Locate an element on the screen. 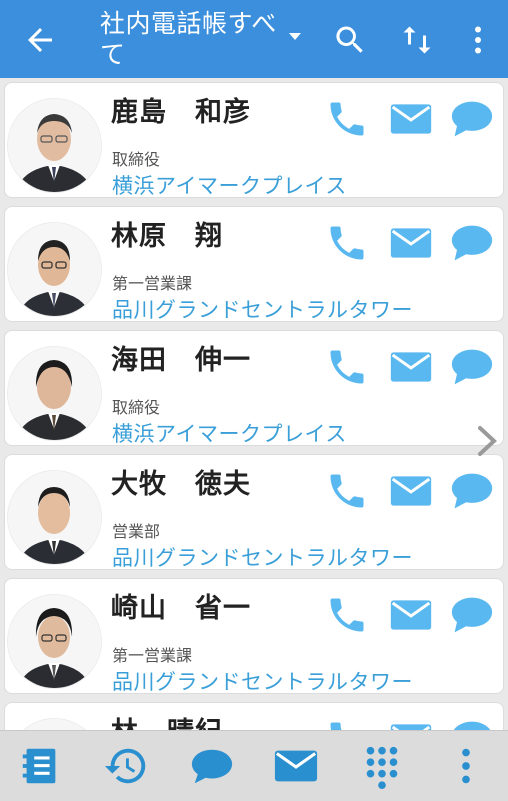 The width and height of the screenshot is (508, 801). page-title: 社内電話帳すべて is located at coordinates (195, 39).